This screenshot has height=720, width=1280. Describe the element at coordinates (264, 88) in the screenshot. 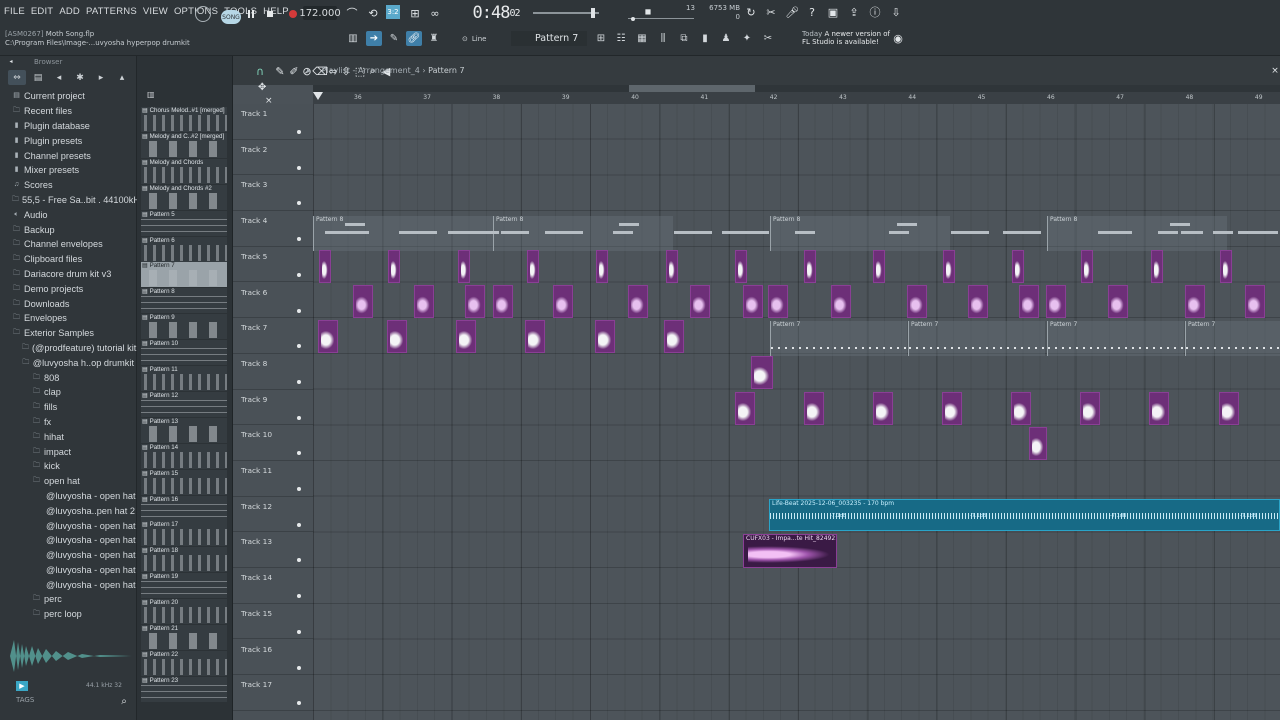

I see `move-arrows-icon: ✥` at that location.